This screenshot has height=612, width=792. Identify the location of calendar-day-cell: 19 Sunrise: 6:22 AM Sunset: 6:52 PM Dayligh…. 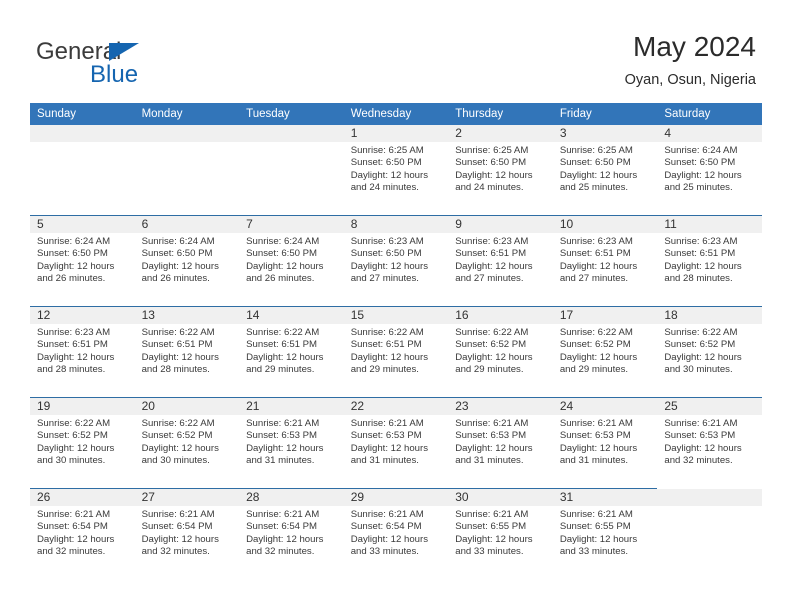
(82, 443).